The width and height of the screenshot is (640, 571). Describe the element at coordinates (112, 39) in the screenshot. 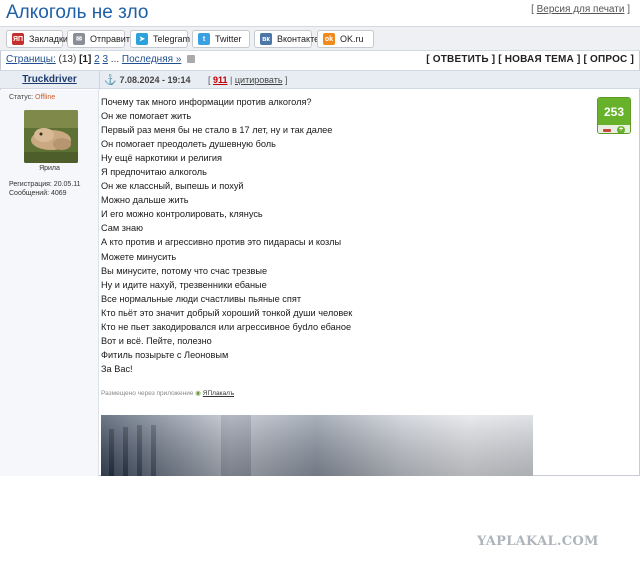

I see `share-button-label: Отправить` at that location.